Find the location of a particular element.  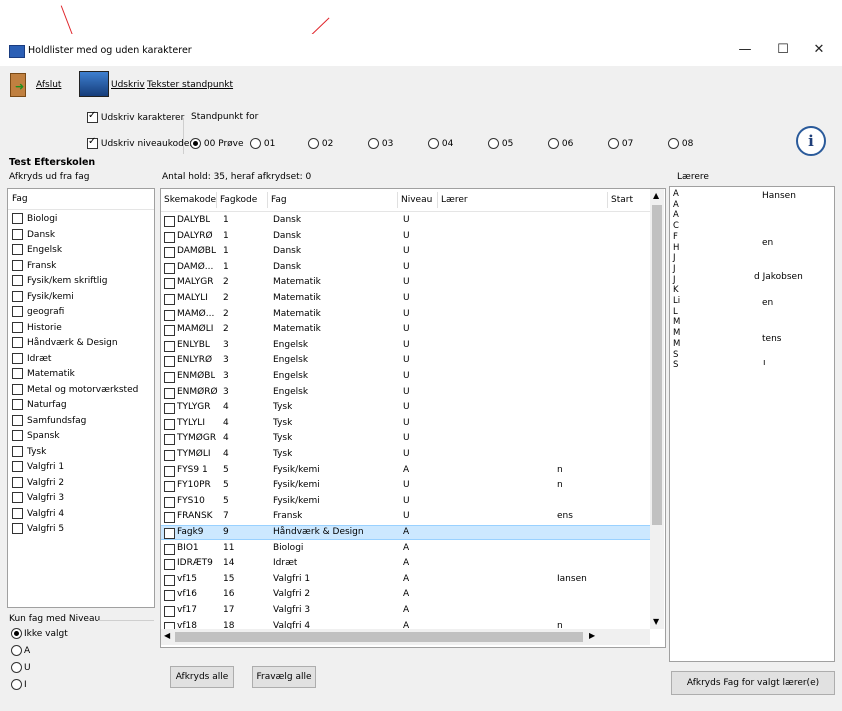

udskriv-karakterer-checkbox is located at coordinates (92, 116).